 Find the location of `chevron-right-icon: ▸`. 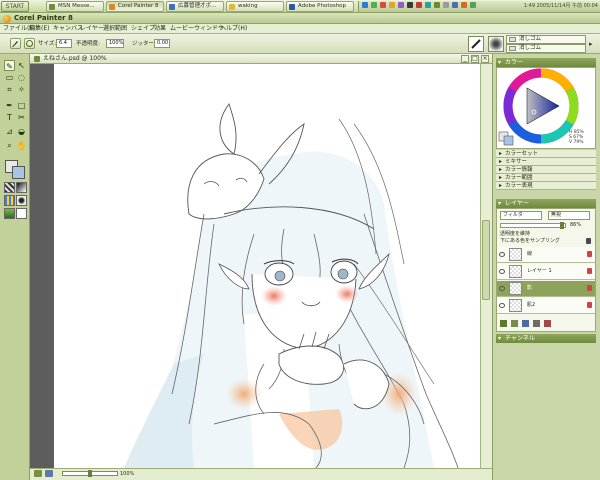

chevron-right-icon: ▸ is located at coordinates (593, 44).